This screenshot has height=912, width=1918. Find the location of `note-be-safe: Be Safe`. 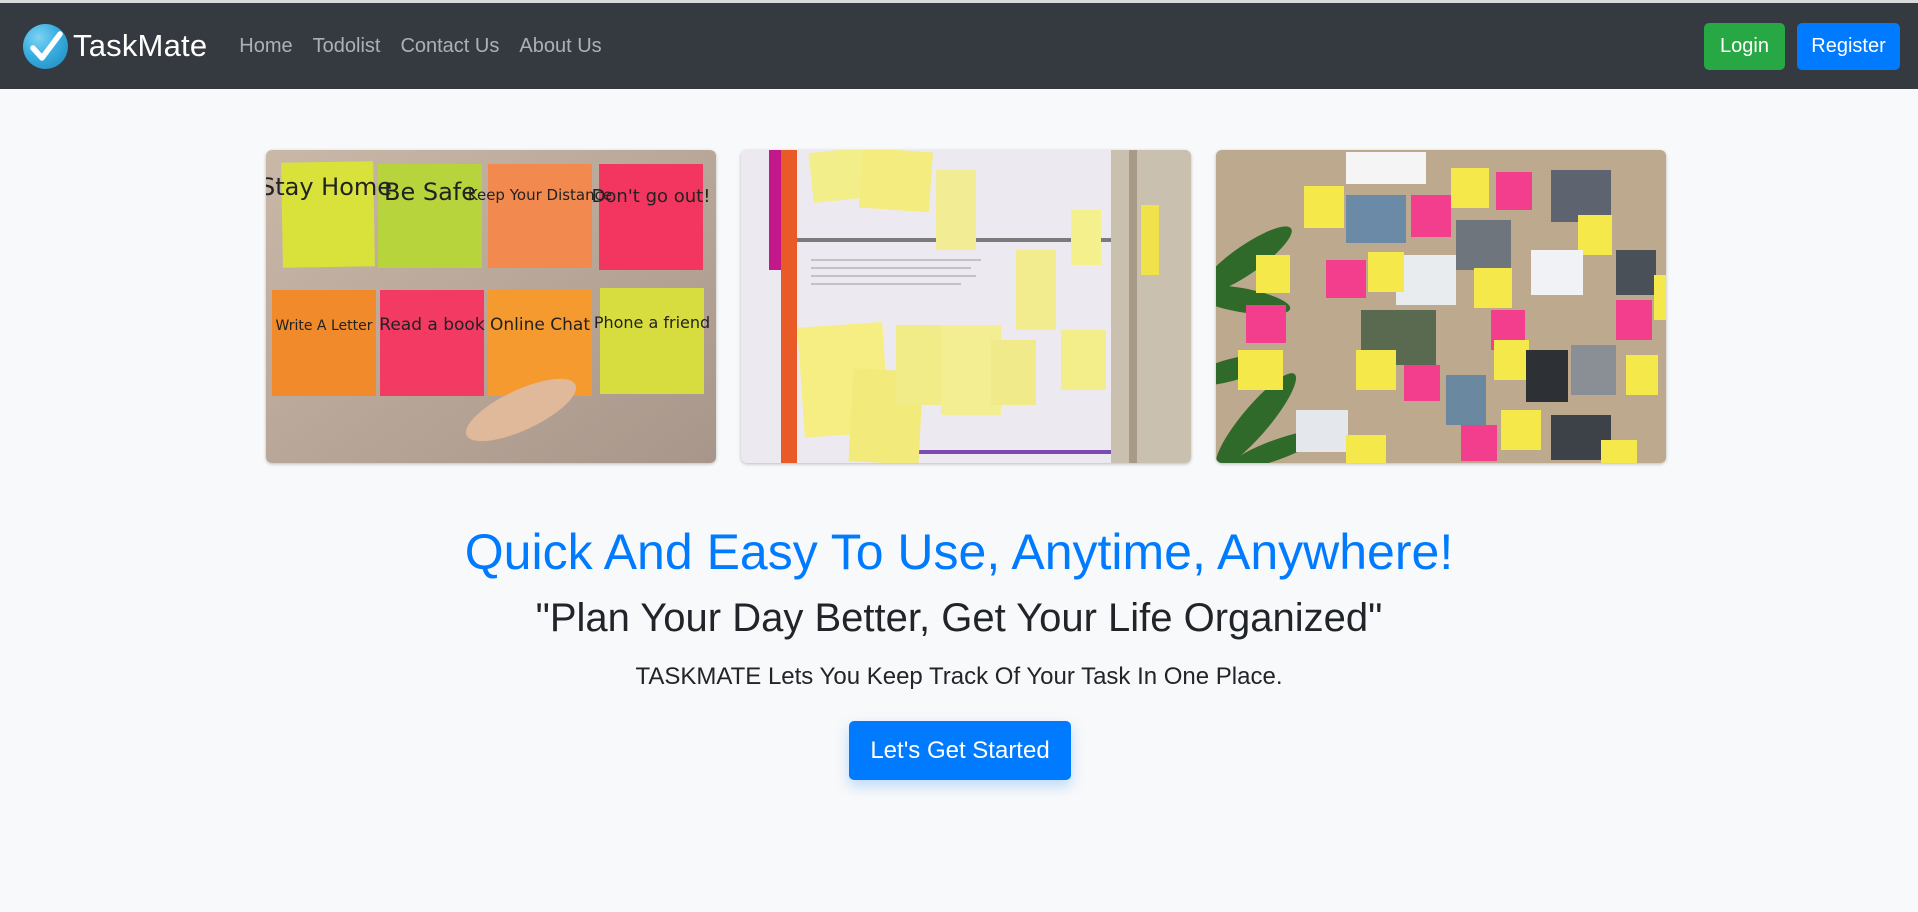

note-be-safe: Be Safe is located at coordinates (430, 192).